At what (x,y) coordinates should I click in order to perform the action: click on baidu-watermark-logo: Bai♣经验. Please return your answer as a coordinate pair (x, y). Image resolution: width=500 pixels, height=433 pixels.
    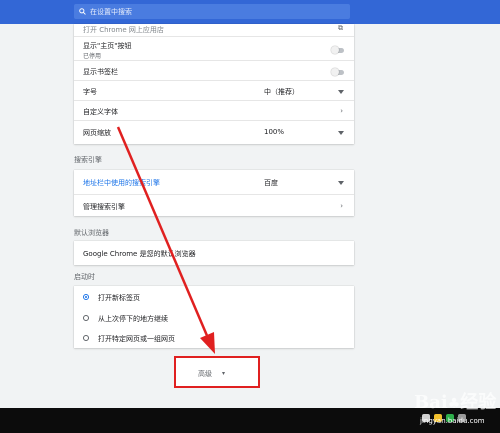
    Looking at the image, I should click on (455, 402).